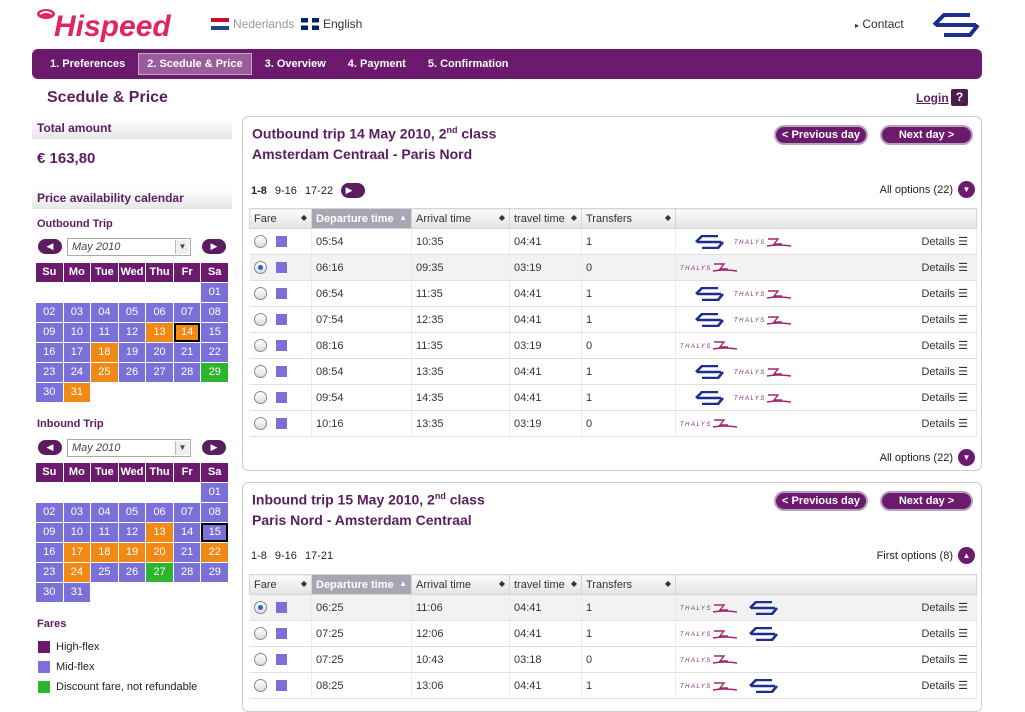 This screenshot has height=712, width=1025. What do you see at coordinates (259, 191) in the screenshot?
I see `page-link: 1-8` at bounding box center [259, 191].